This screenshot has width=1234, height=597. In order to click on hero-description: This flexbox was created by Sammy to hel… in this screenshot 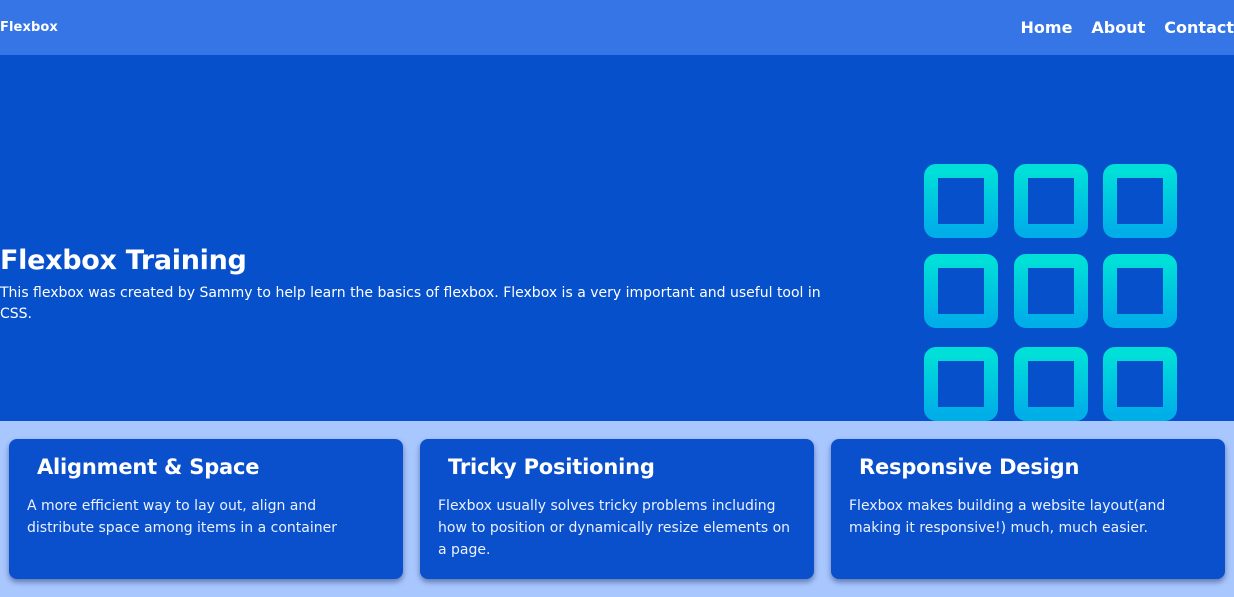, I will do `click(410, 304)`.